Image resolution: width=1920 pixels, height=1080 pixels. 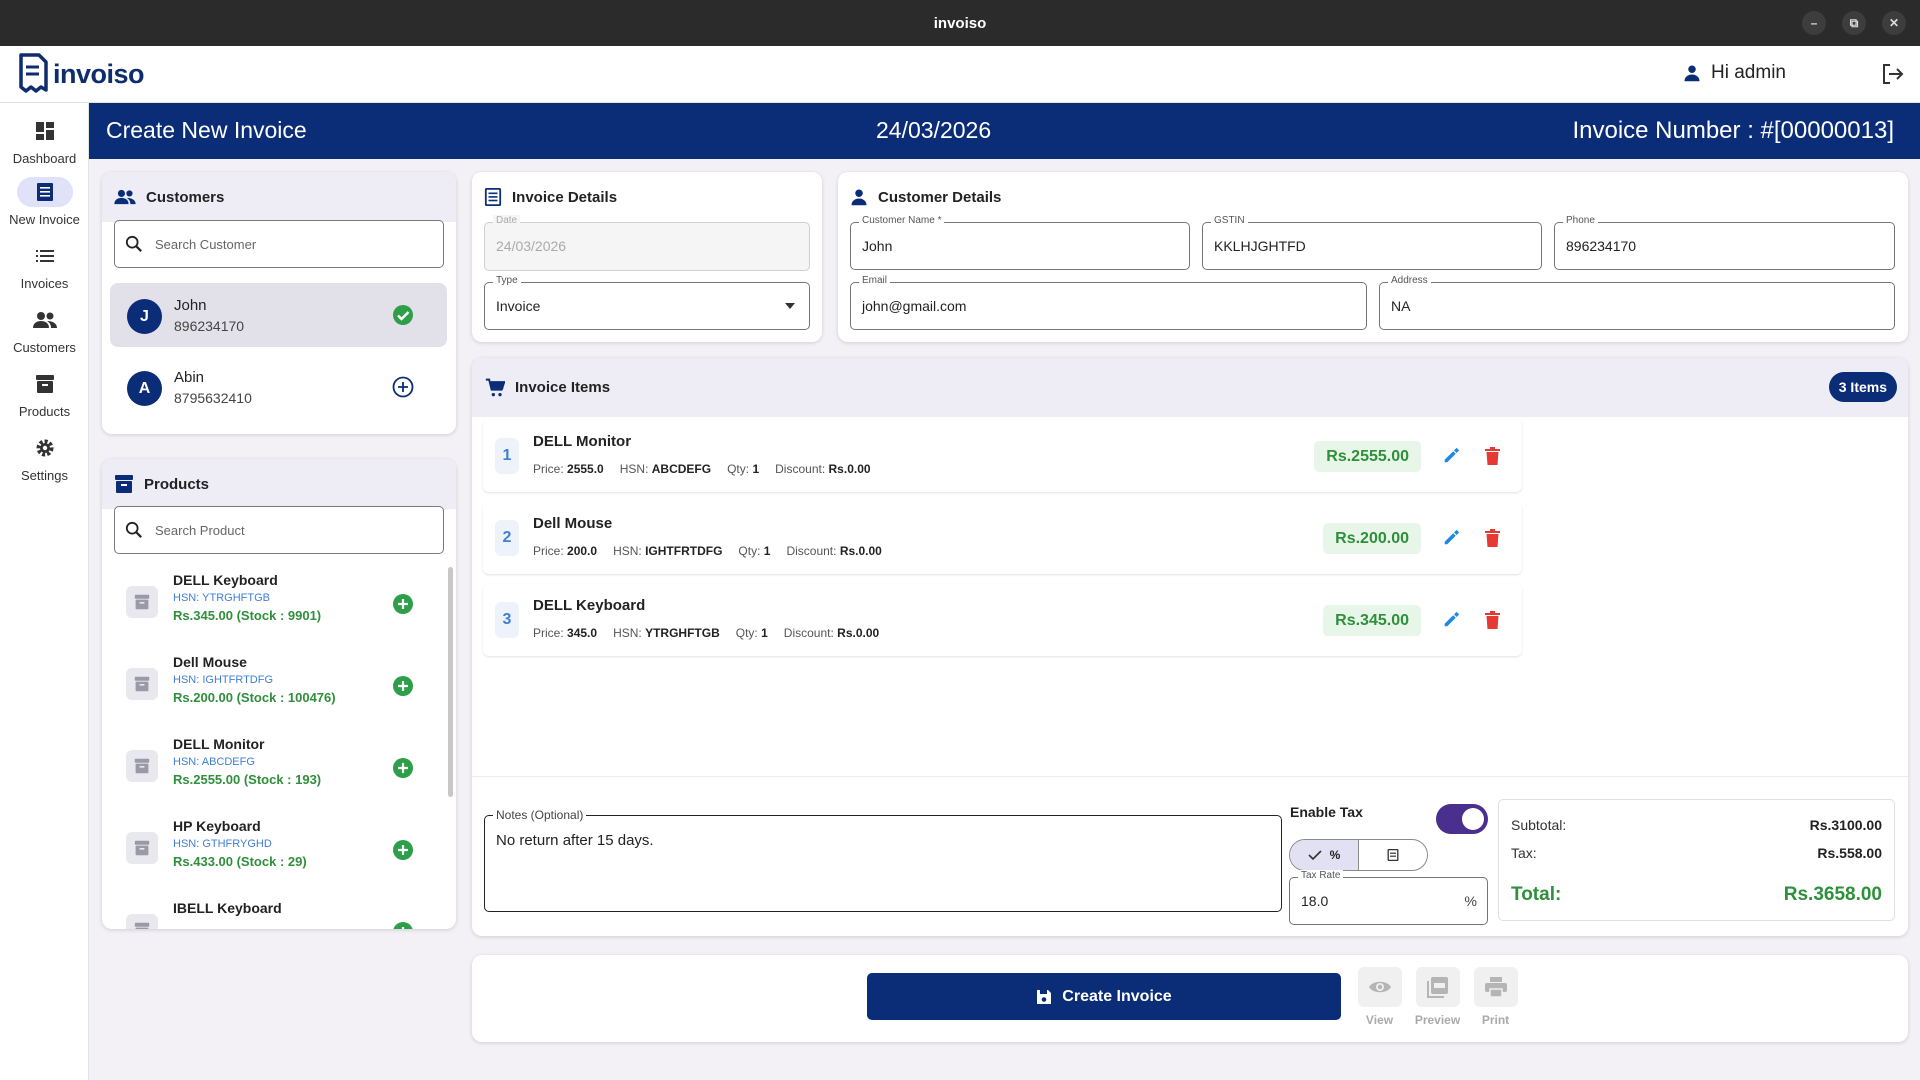 I want to click on field-value: john@gmail.com, so click(x=914, y=306).